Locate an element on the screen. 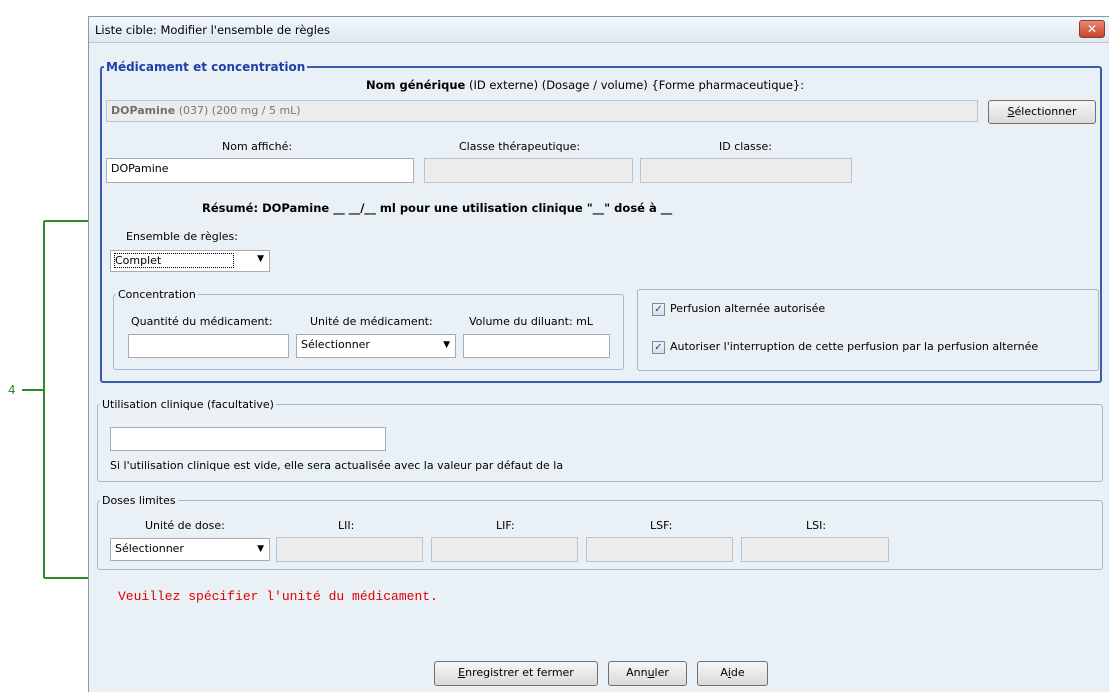 Image resolution: width=1109 pixels, height=692 pixels. cancel-button: Annuler is located at coordinates (647, 673).